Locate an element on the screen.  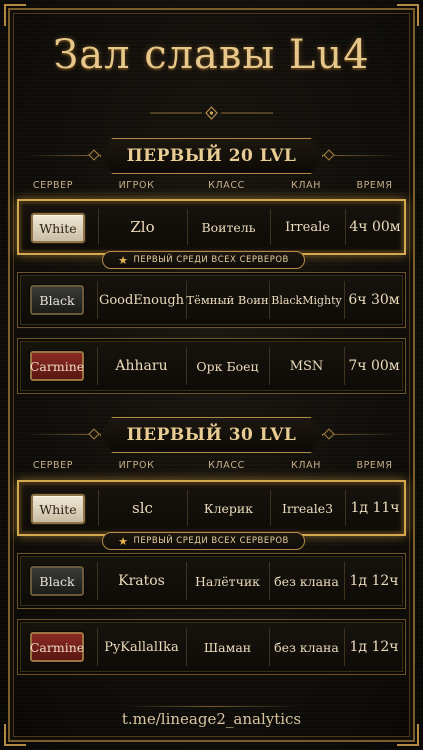
clan-name: Irreale3 is located at coordinates (307, 508).